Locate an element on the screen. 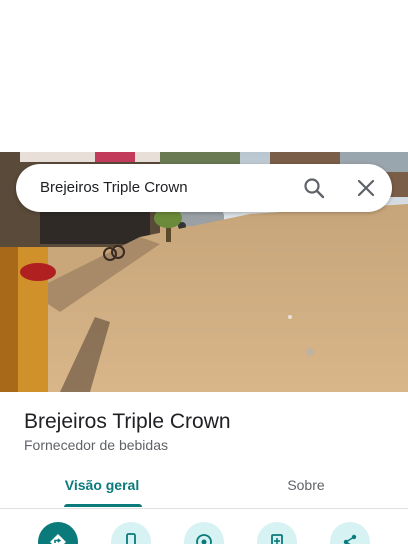 The height and width of the screenshot is (544, 408). save-icon is located at coordinates (277, 539).